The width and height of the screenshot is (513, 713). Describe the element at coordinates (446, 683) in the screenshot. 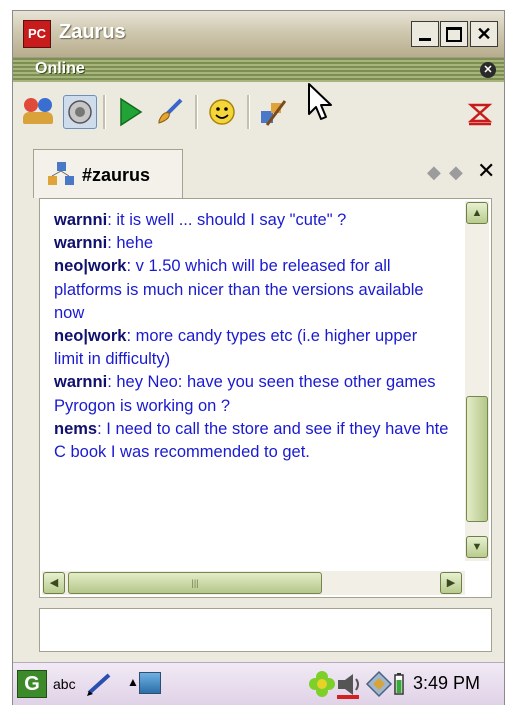

I see `clock: 3:49 PM` at that location.